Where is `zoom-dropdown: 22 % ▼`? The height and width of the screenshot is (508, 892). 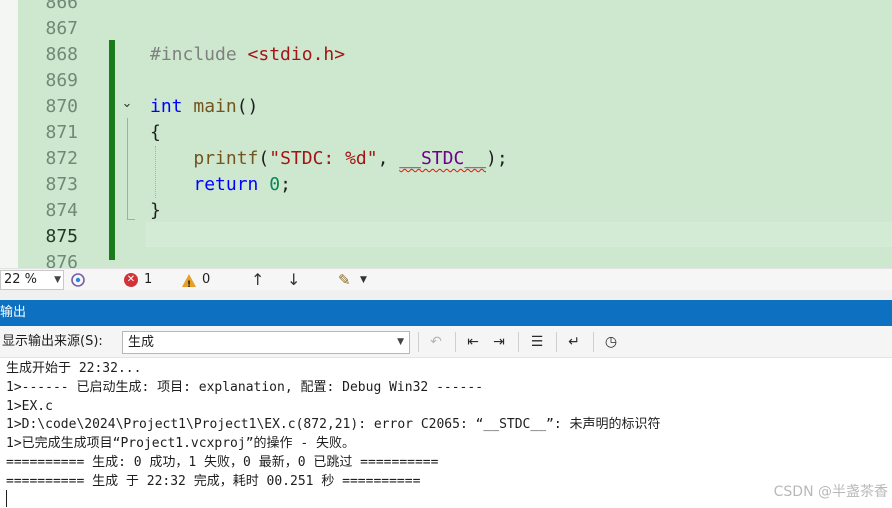
zoom-dropdown: 22 % ▼ is located at coordinates (32, 280).